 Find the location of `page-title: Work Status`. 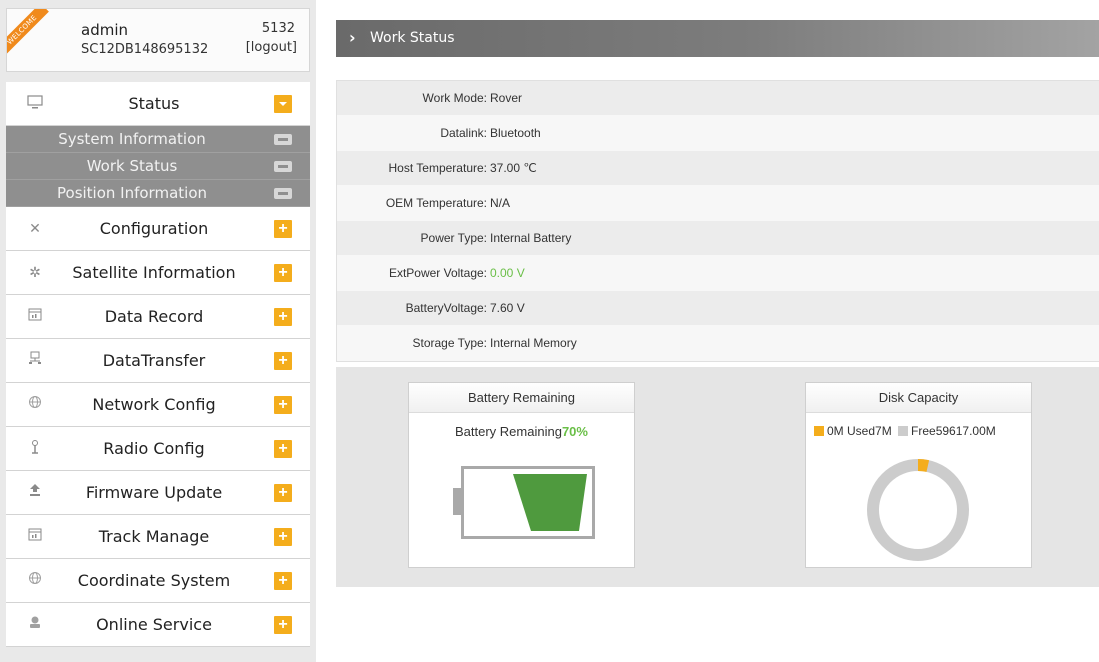

page-title: Work Status is located at coordinates (412, 38).